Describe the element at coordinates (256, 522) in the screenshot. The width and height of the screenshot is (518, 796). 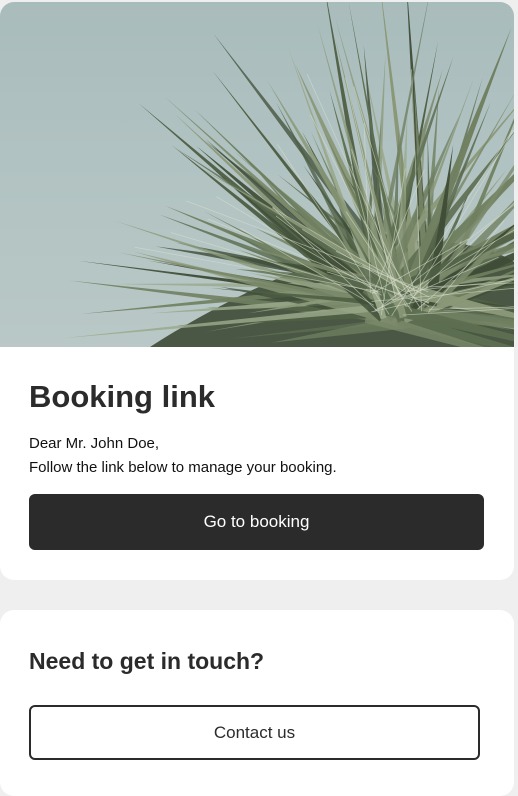
I see `go-to-booking-button: Go to booking` at that location.